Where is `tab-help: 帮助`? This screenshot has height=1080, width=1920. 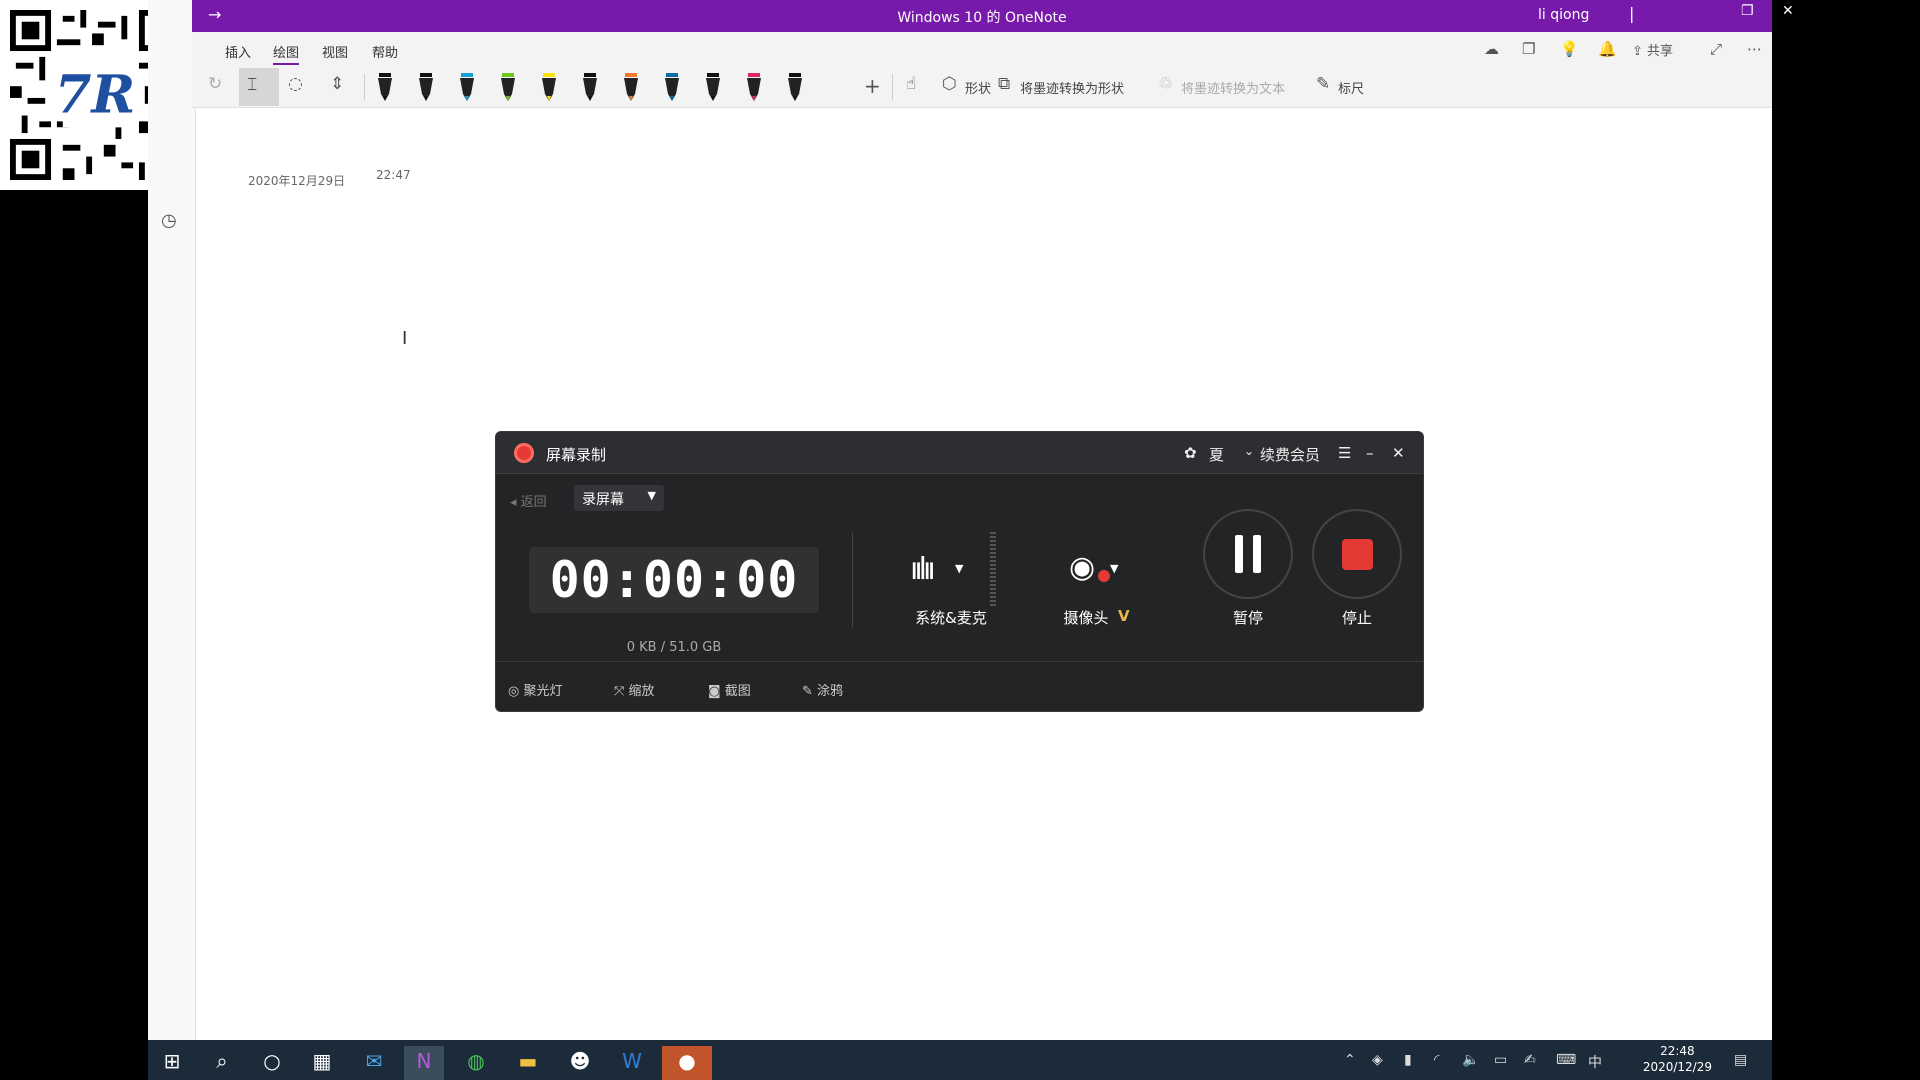
tab-help: 帮助 is located at coordinates (385, 51).